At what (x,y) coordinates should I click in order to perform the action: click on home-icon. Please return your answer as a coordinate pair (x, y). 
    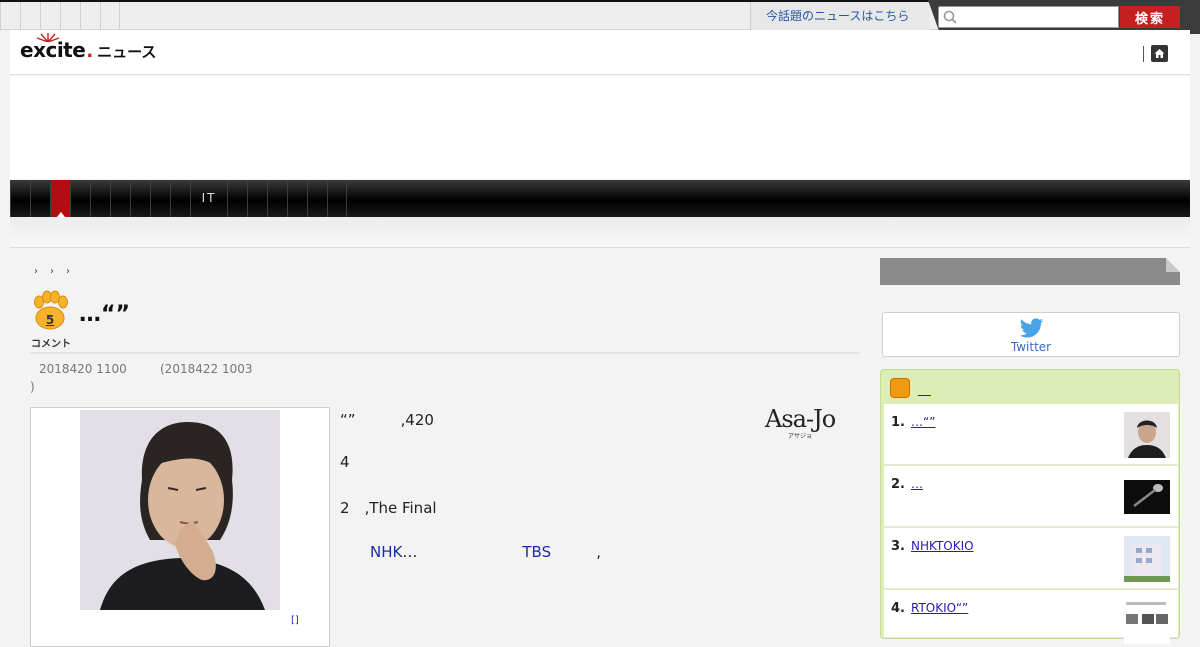
    Looking at the image, I should click on (1159, 53).